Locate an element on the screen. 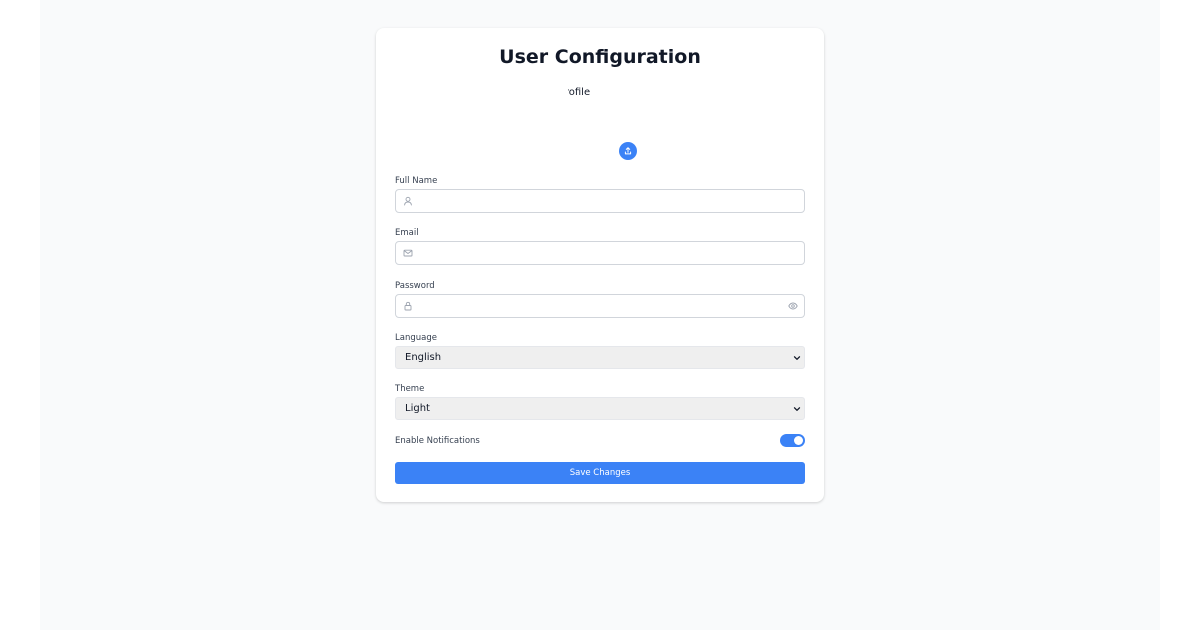  full-name-label: Full Name is located at coordinates (416, 181).